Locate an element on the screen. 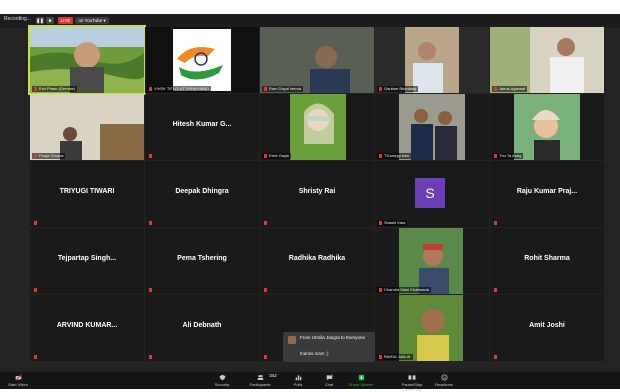 This screenshot has width=620, height=392. participant-display-name: Amit Joshi is located at coordinates (547, 325).